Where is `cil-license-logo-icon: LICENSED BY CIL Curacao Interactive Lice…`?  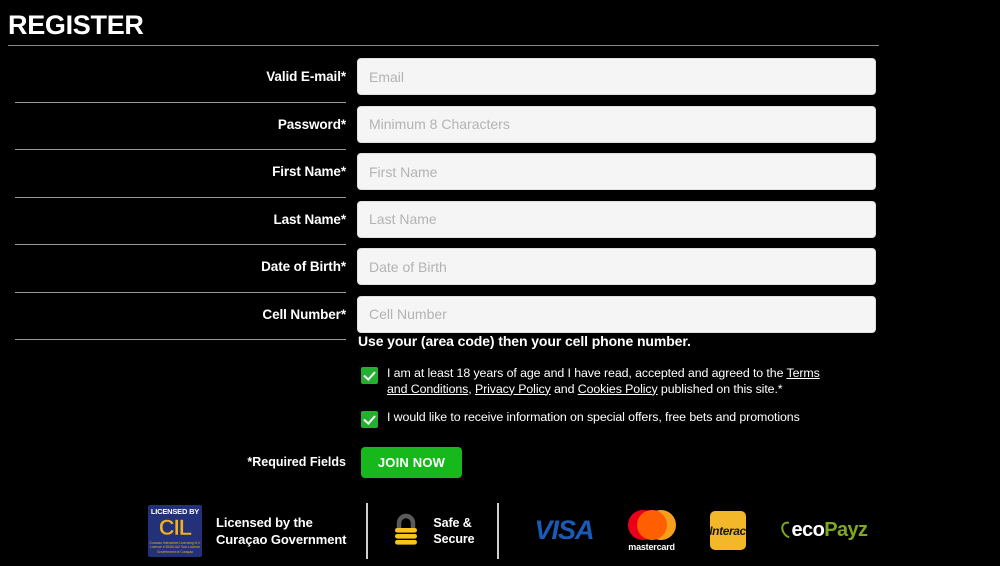 cil-license-logo-icon: LICENSED BY CIL Curacao Interactive Lice… is located at coordinates (175, 530).